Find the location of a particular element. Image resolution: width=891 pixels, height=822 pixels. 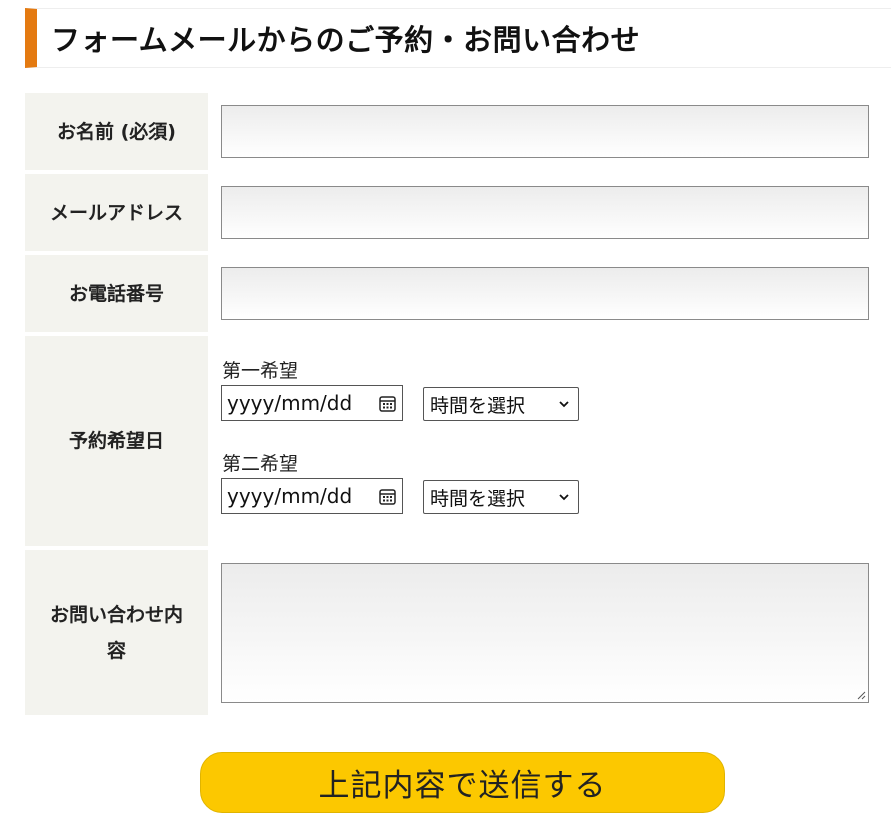

name-input is located at coordinates (545, 131).